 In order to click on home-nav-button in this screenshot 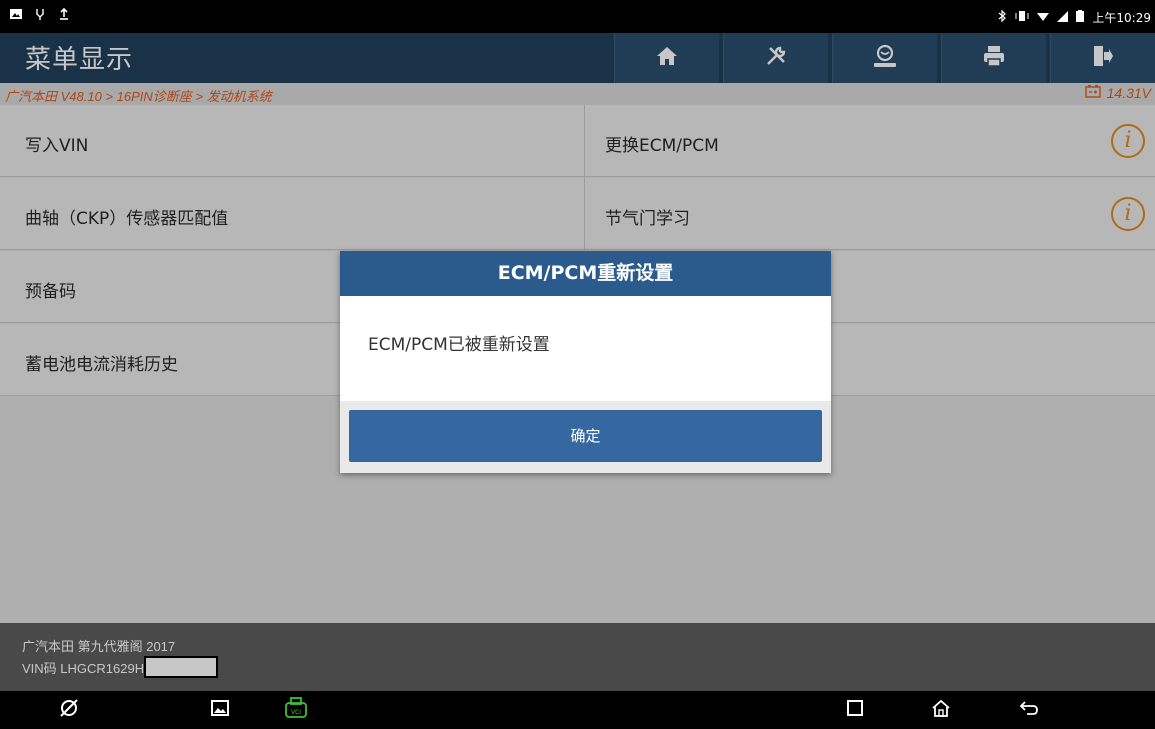, I will do `click(941, 710)`.